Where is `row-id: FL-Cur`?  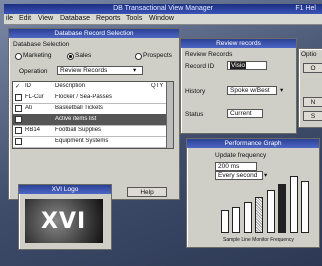
row-id: FL-Cur is located at coordinates (34, 97).